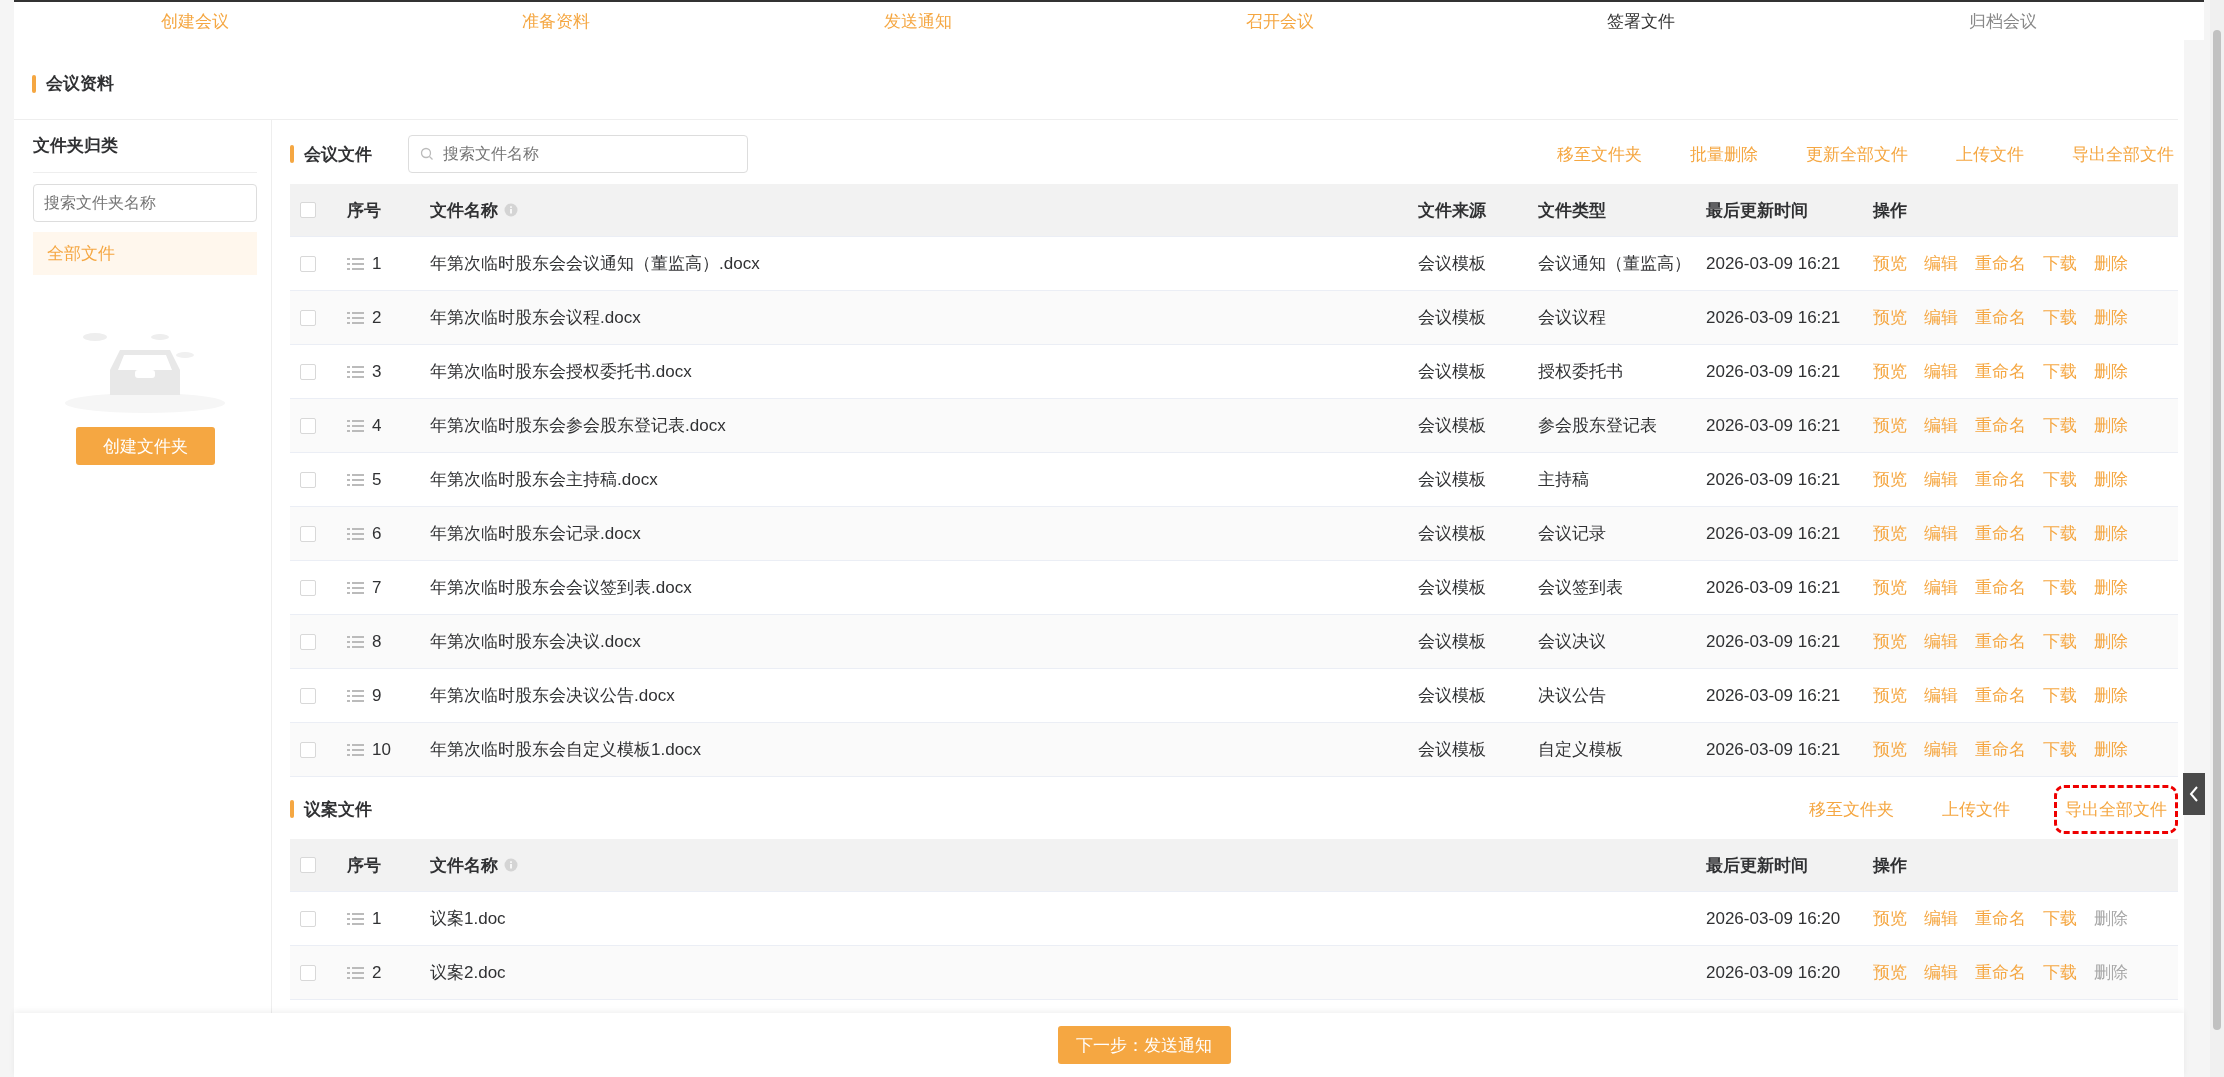  I want to click on step-tab: 发送通知, so click(918, 21).